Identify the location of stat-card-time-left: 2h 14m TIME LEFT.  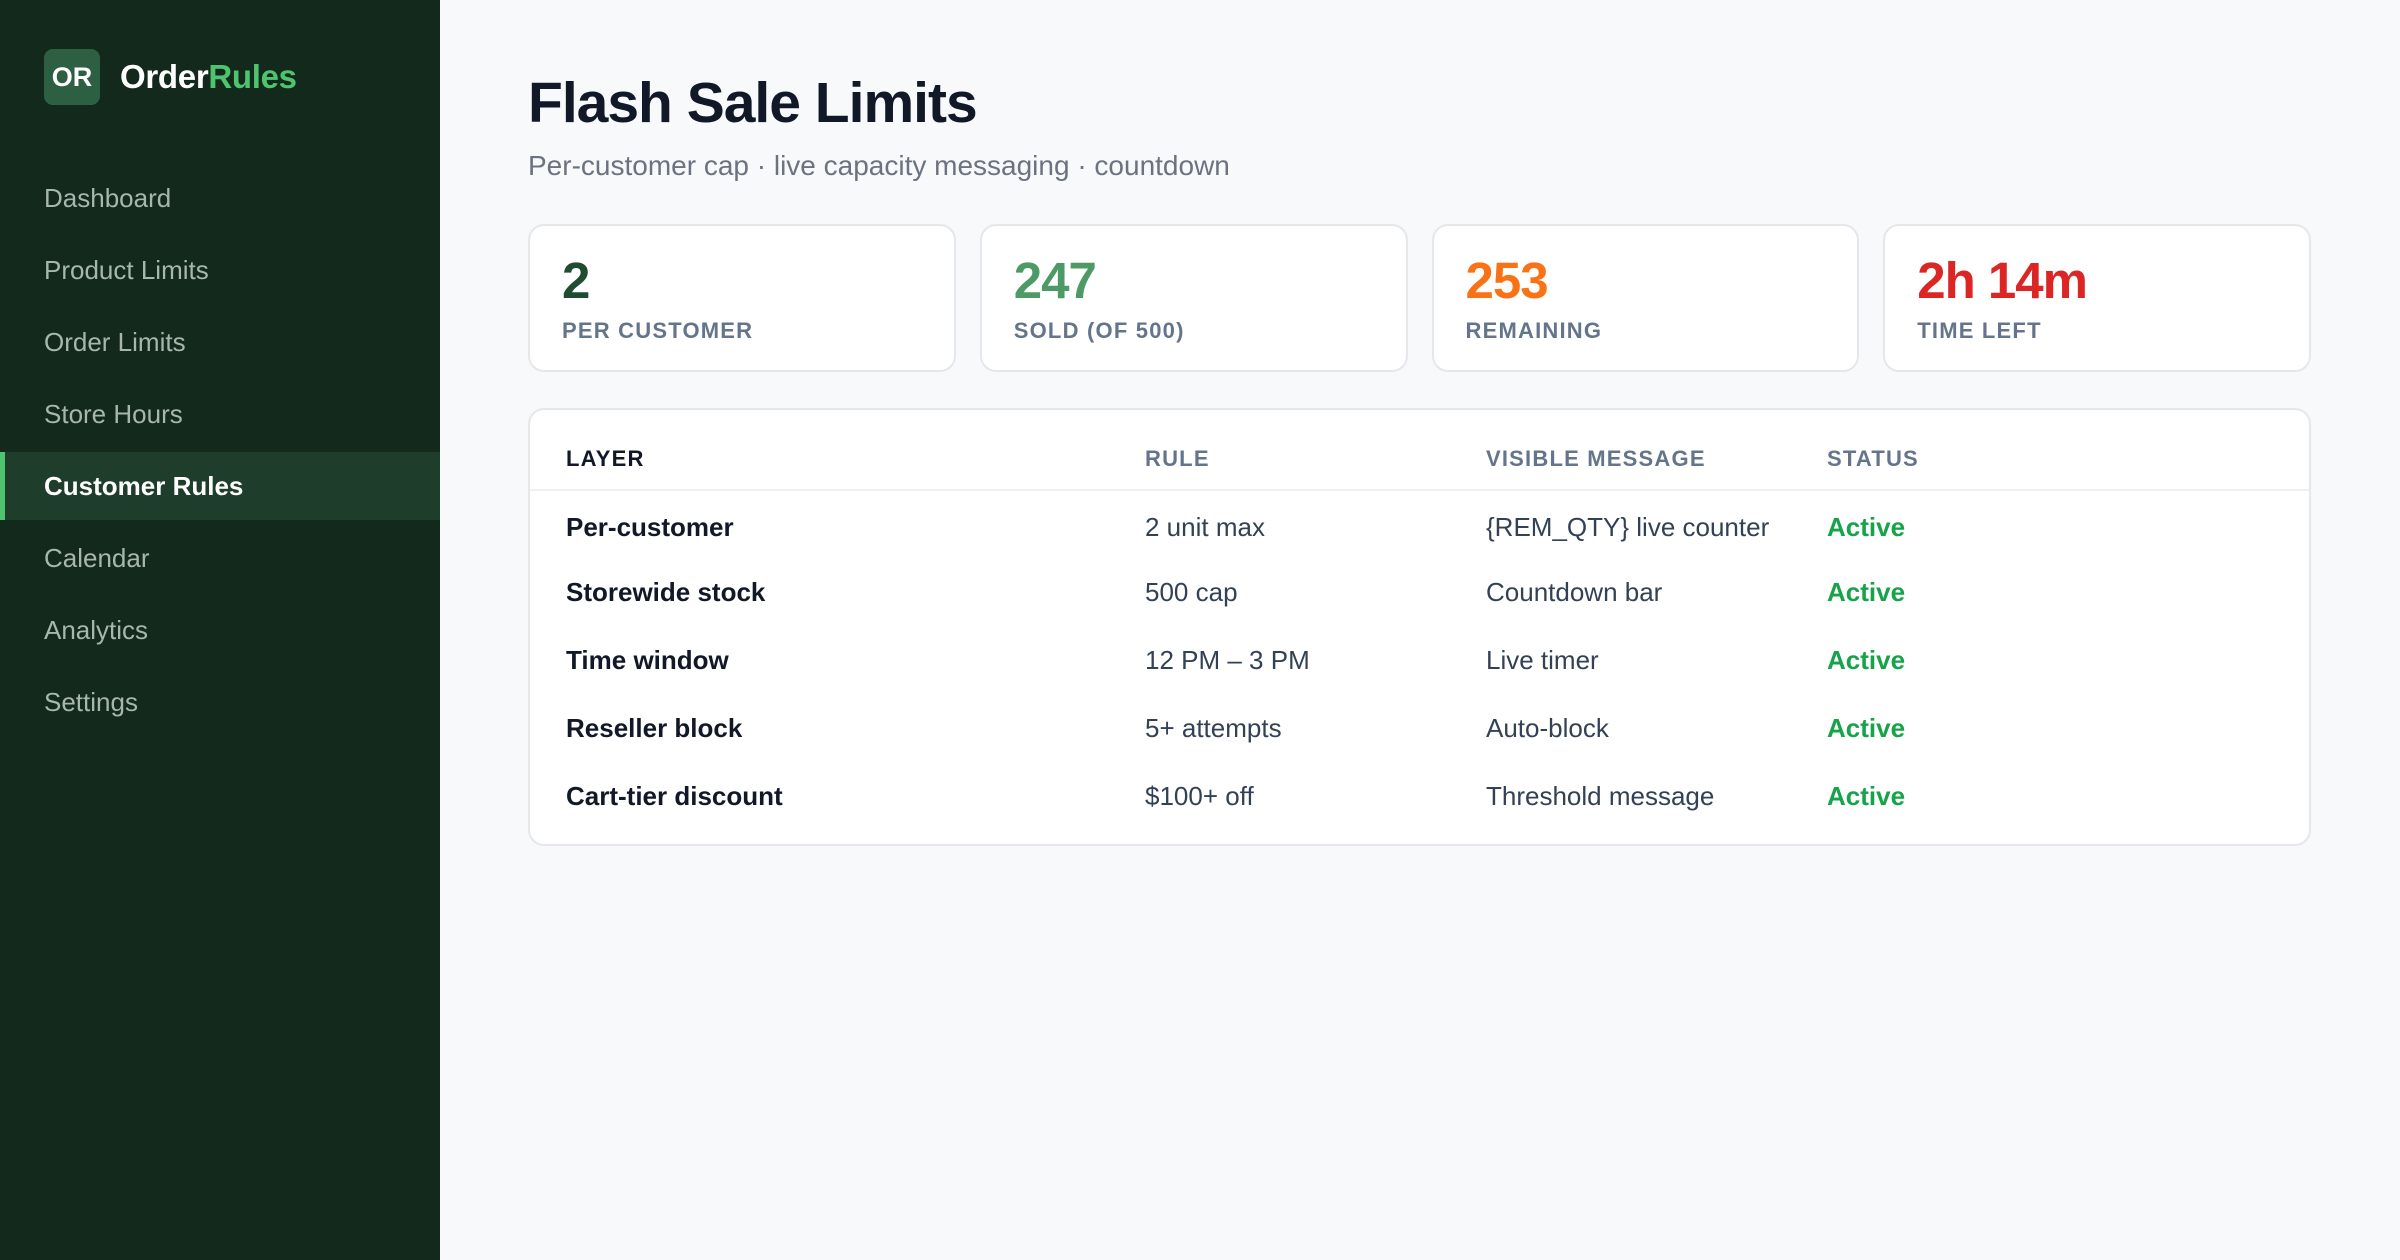
(2097, 298).